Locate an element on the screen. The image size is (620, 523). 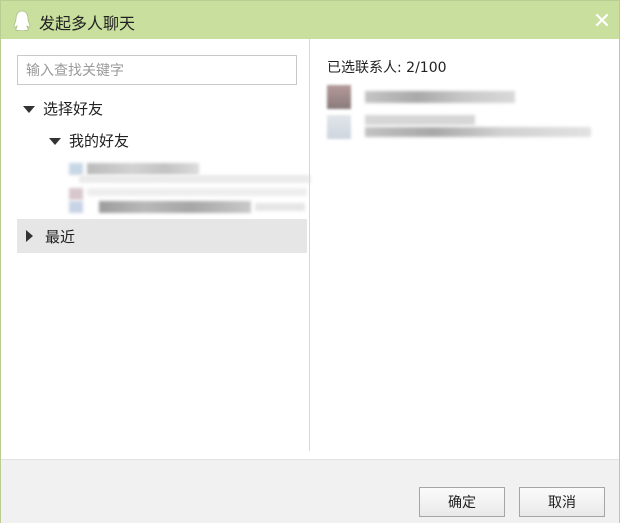
tree-node-select-friends: 选择好友 is located at coordinates (63, 108).